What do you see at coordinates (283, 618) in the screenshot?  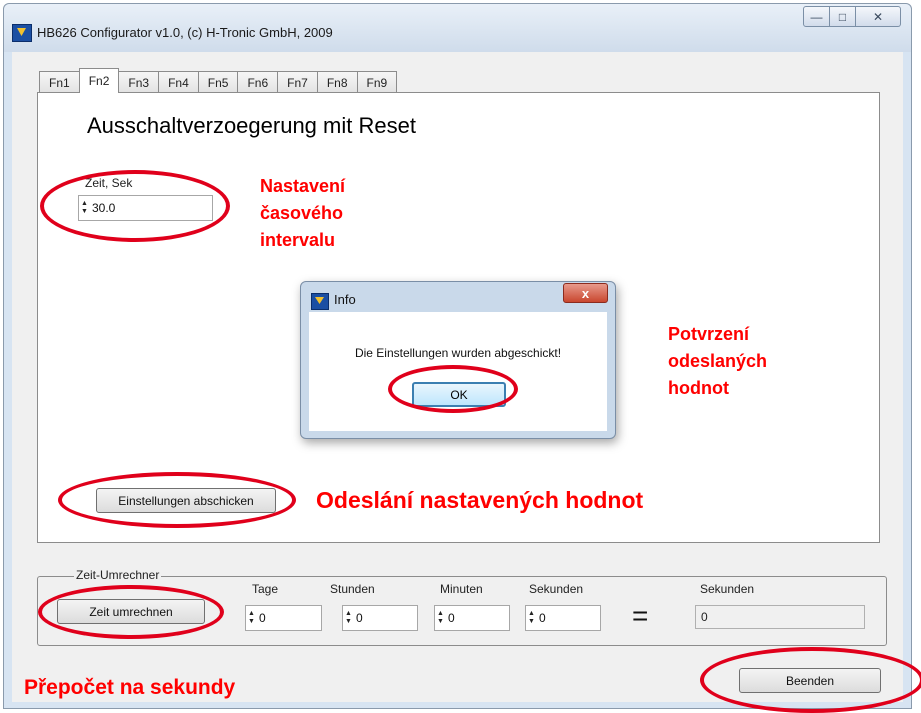 I see `tage-input: ▲ ▼ 0` at bounding box center [283, 618].